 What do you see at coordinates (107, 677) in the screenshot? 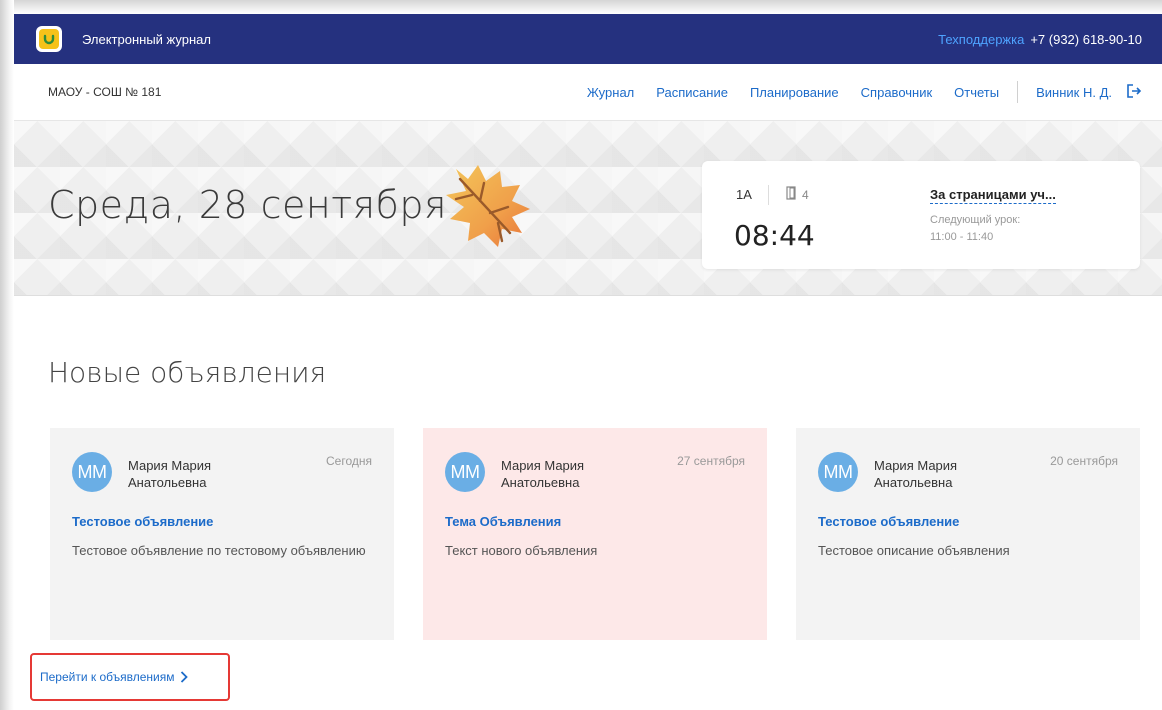
I see `goto-announcements-label: Перейти к объявлениям` at bounding box center [107, 677].